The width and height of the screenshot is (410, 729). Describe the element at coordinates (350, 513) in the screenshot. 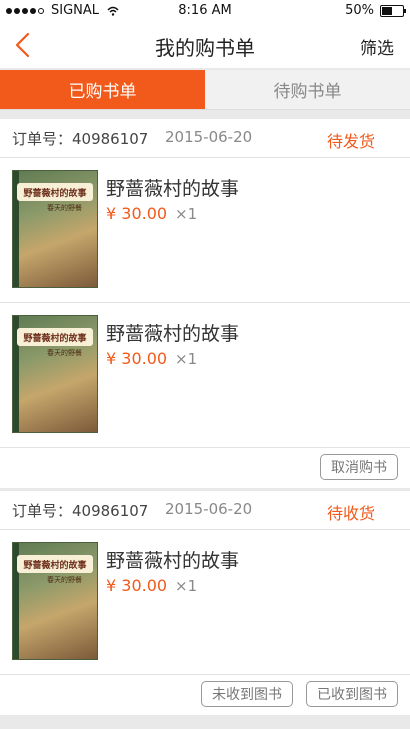

I see `order-status: 待收货` at that location.